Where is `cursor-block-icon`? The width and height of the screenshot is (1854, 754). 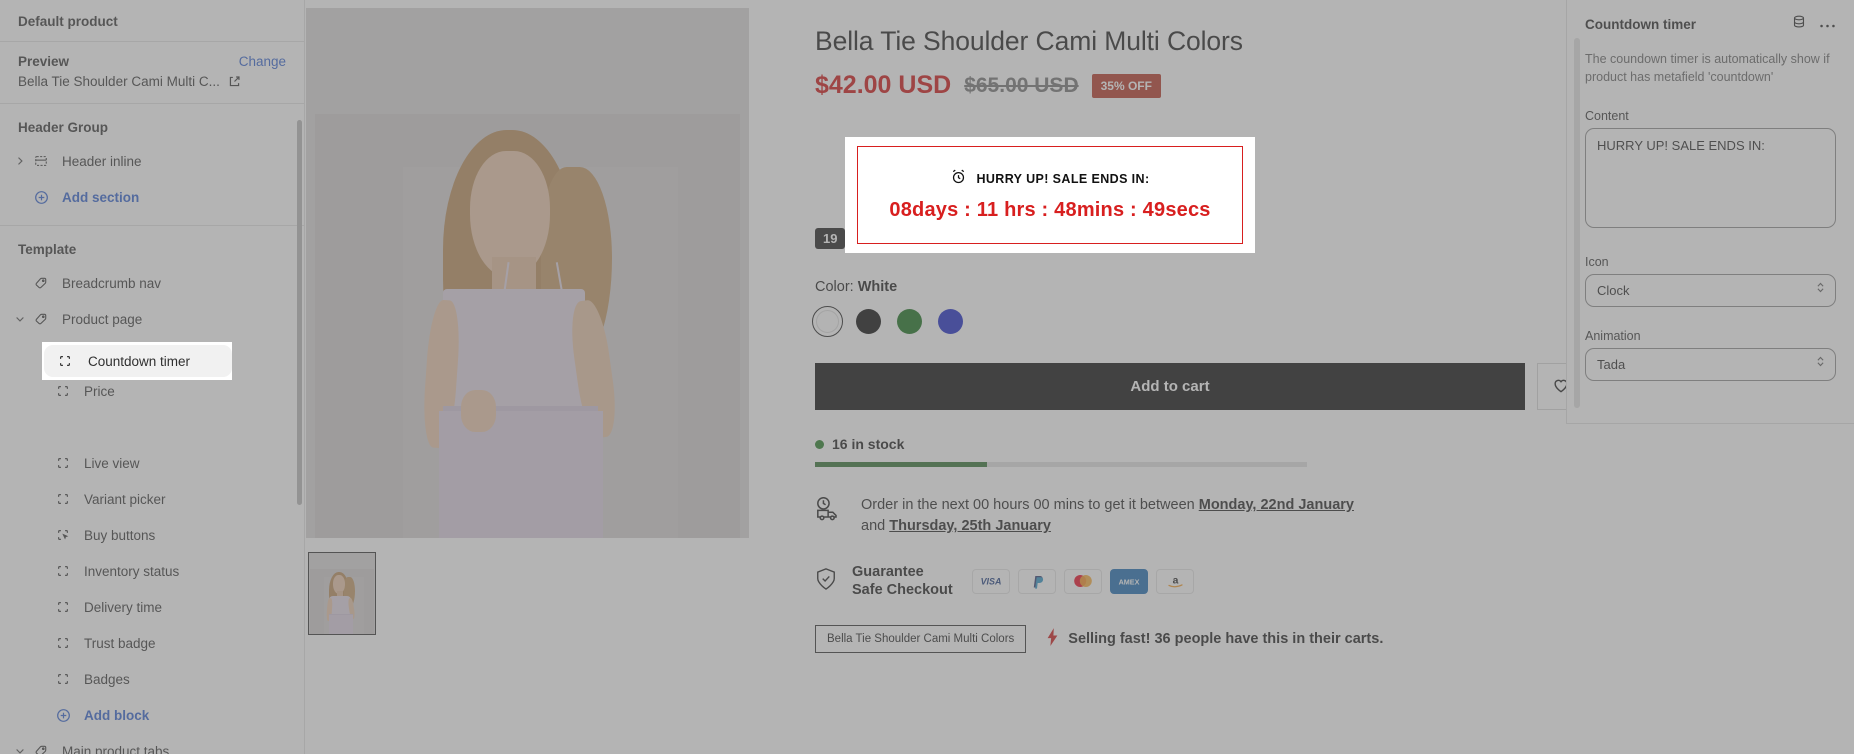 cursor-block-icon is located at coordinates (63, 535).